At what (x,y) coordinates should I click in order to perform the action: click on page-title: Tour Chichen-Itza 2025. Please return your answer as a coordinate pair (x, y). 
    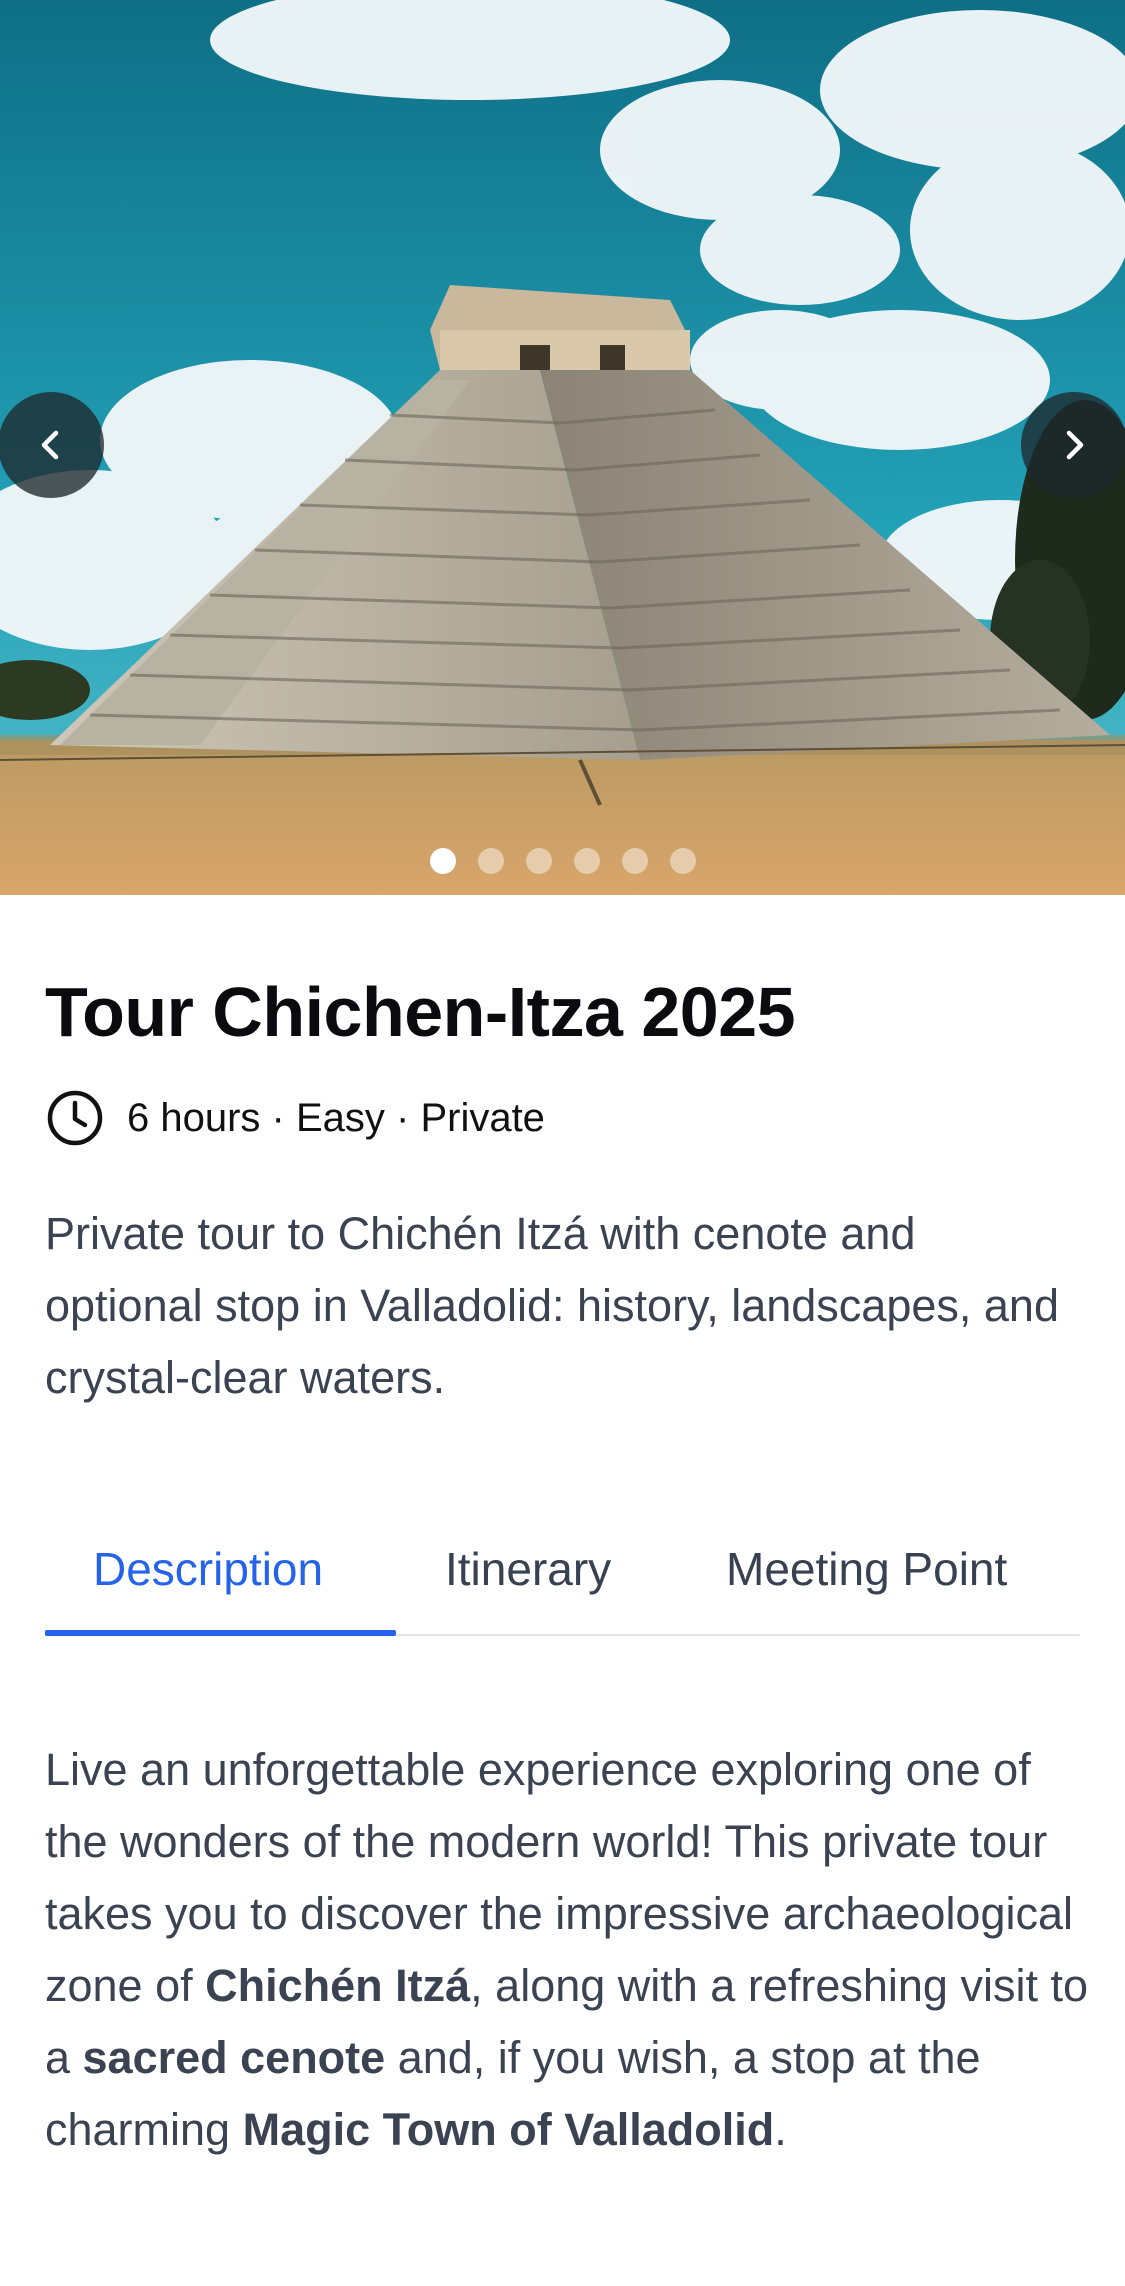
    Looking at the image, I should click on (420, 1012).